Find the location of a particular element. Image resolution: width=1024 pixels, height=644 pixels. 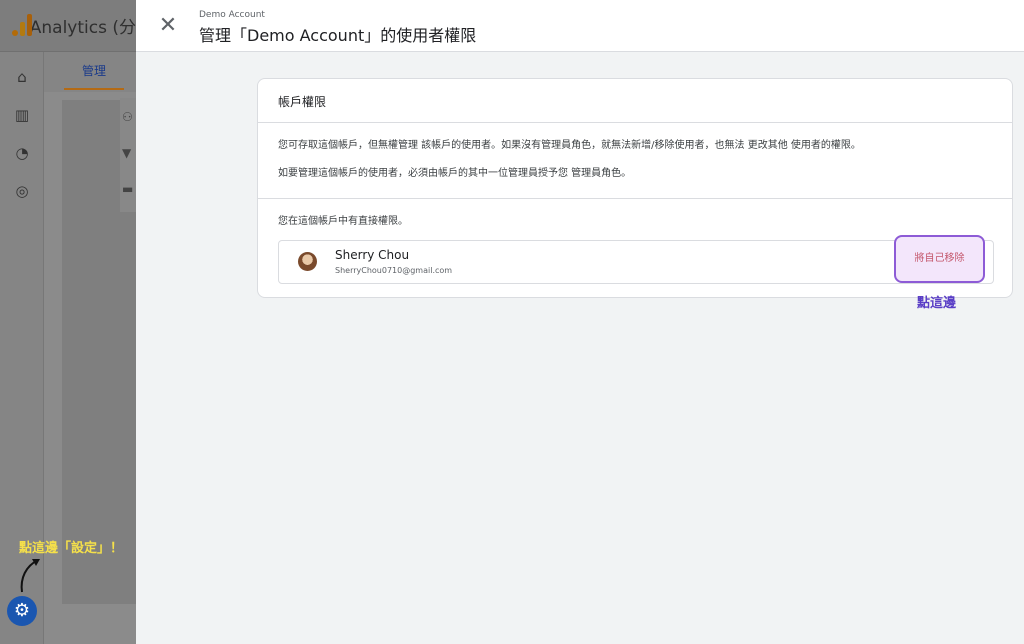

remove-annotation: 點這邊 is located at coordinates (937, 303).